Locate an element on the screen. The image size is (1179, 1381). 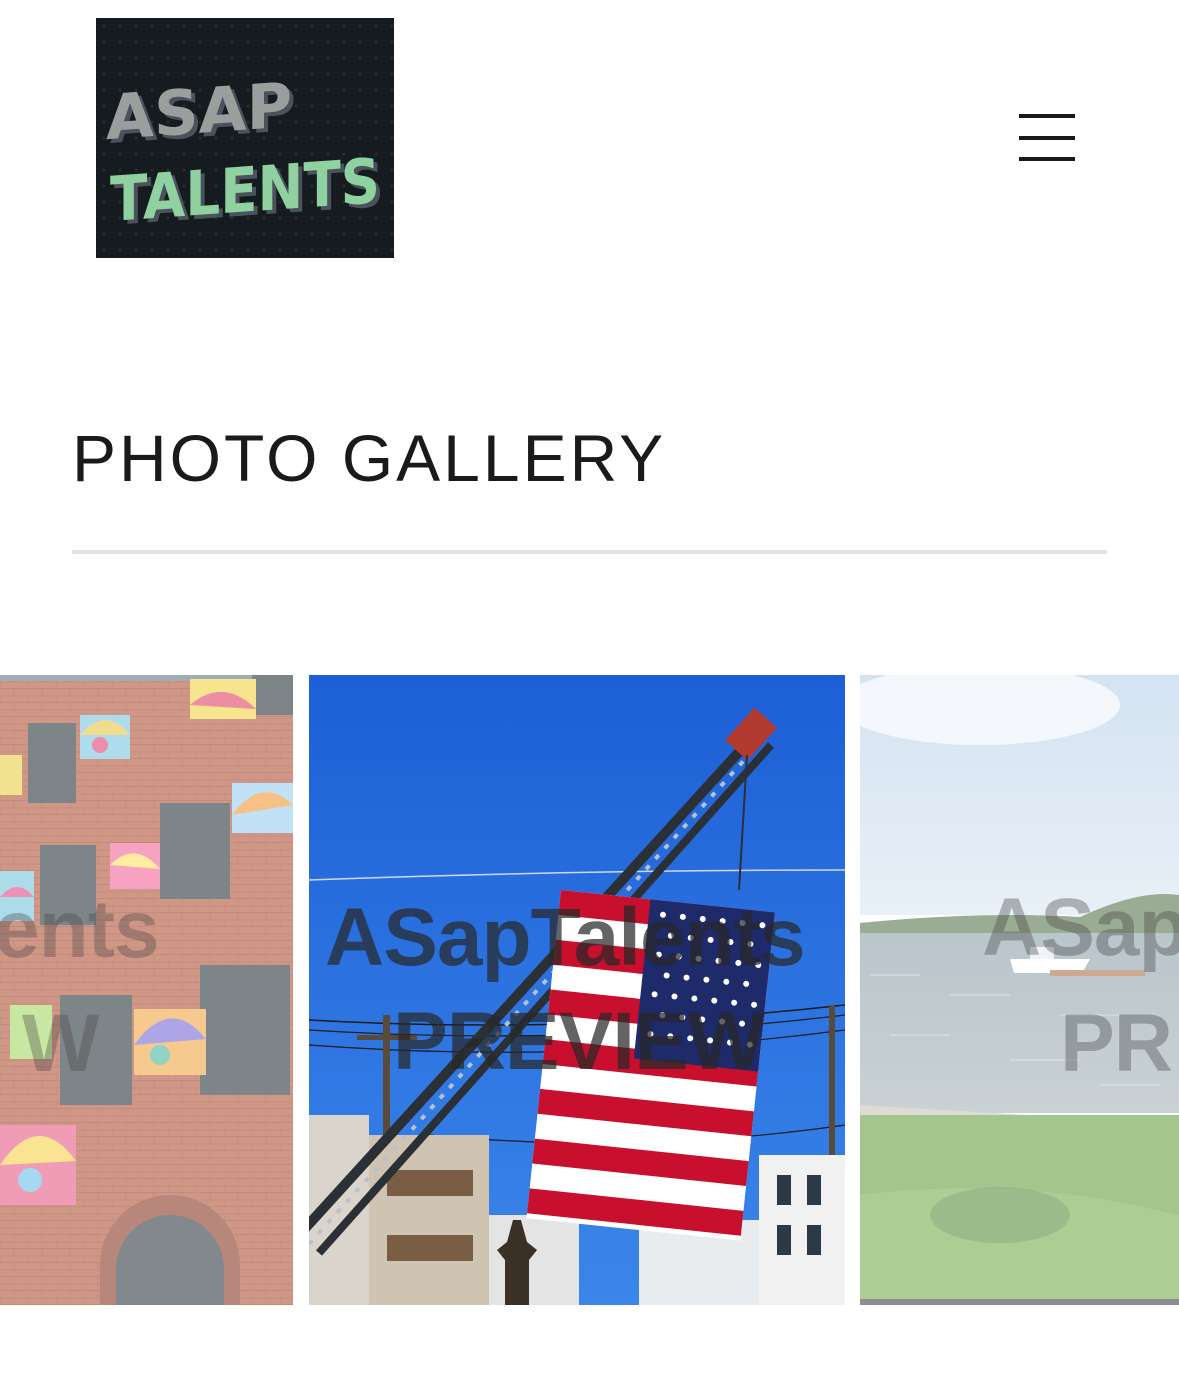
gallery-slide-prev: ents W is located at coordinates (146, 990).